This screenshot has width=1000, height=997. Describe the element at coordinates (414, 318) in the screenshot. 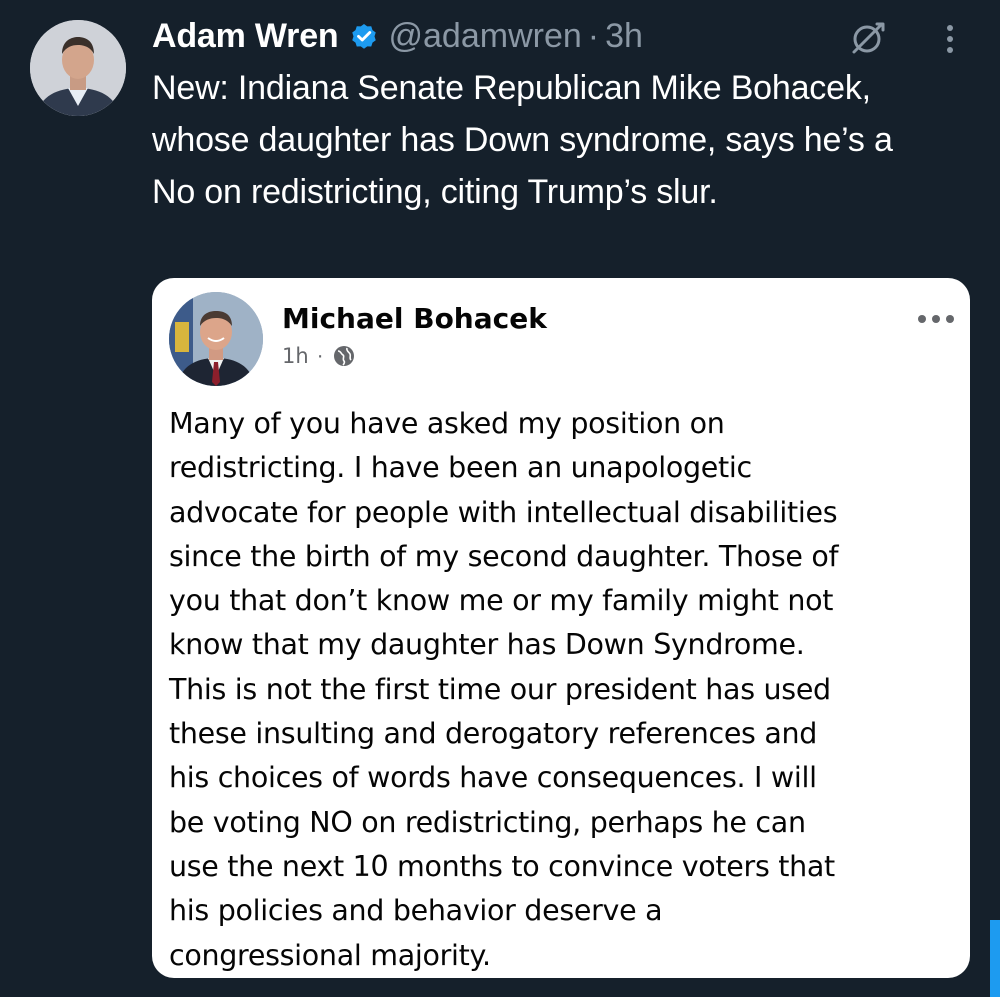

I see `post-author-name: Michael Bohacek` at that location.